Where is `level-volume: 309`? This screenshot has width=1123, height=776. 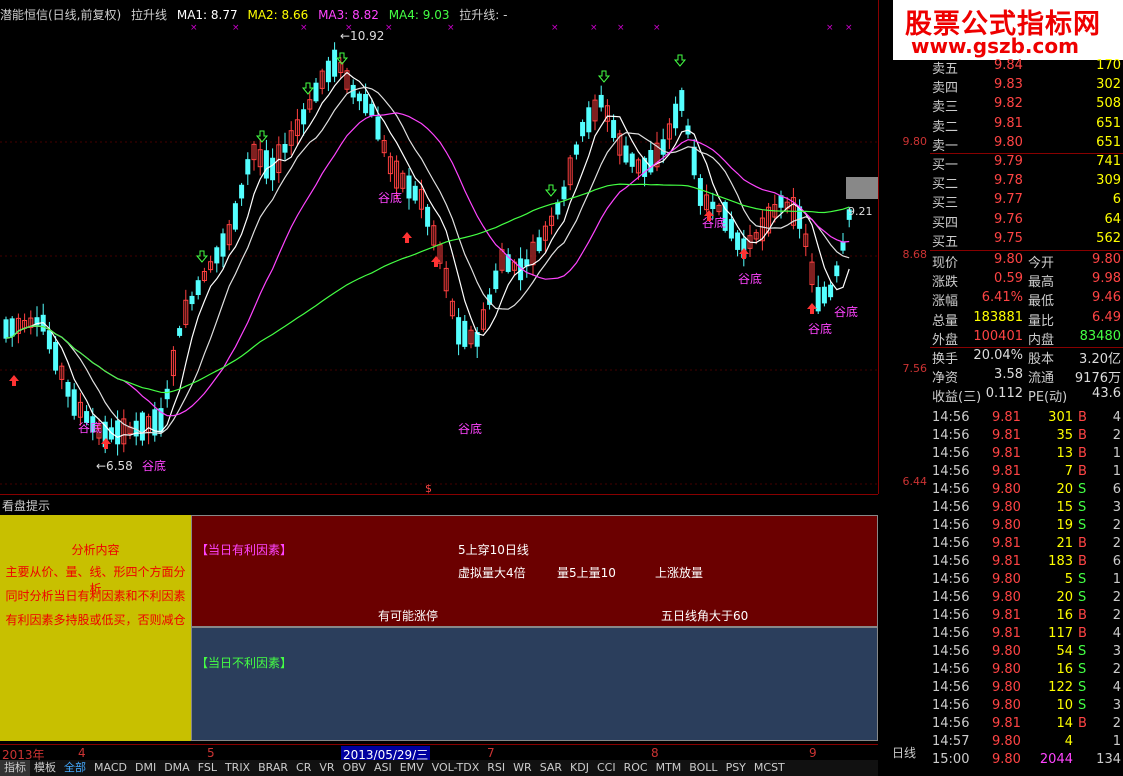
level-volume: 309 is located at coordinates (1108, 181).